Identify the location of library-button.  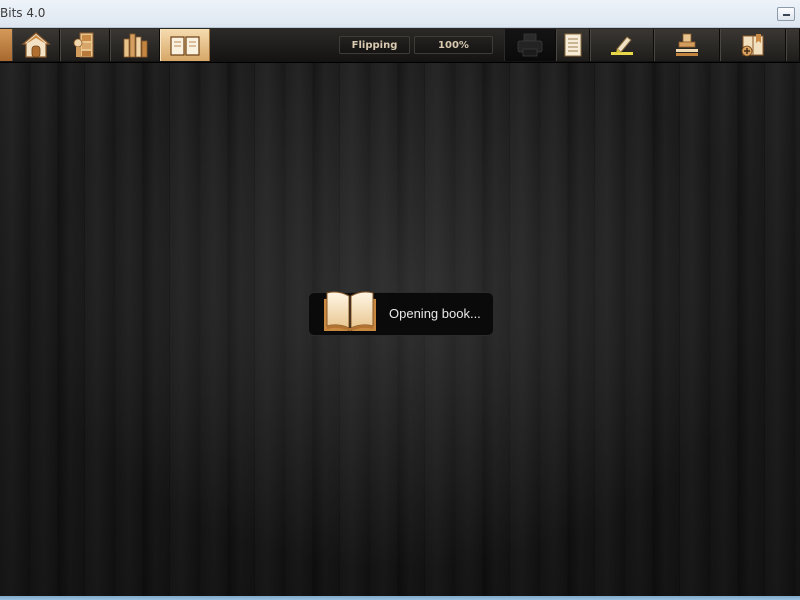
(85, 45).